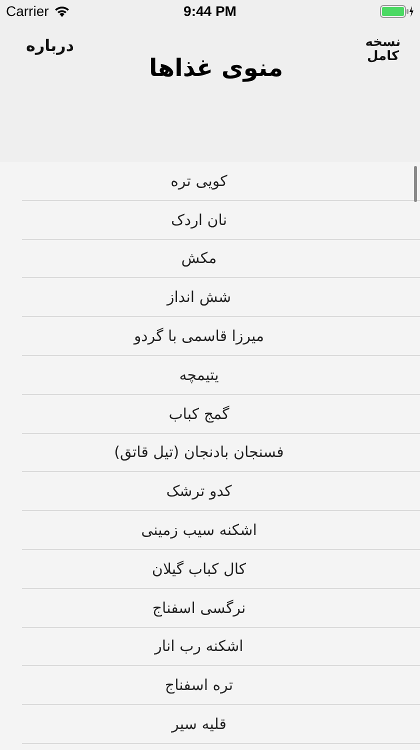 This screenshot has height=750, width=420. I want to click on menu-item: گمج کباب, so click(199, 413).